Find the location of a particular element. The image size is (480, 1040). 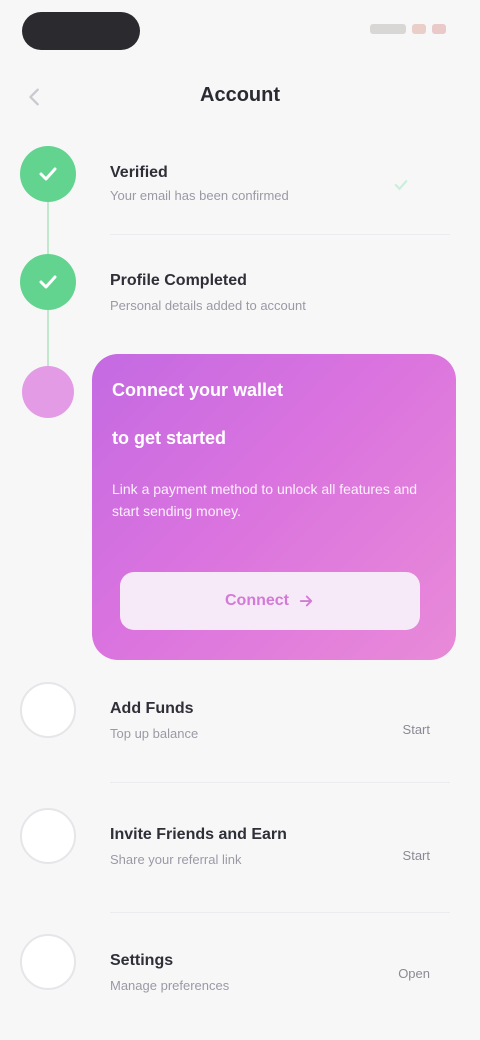

arrow-right-icon is located at coordinates (306, 601).